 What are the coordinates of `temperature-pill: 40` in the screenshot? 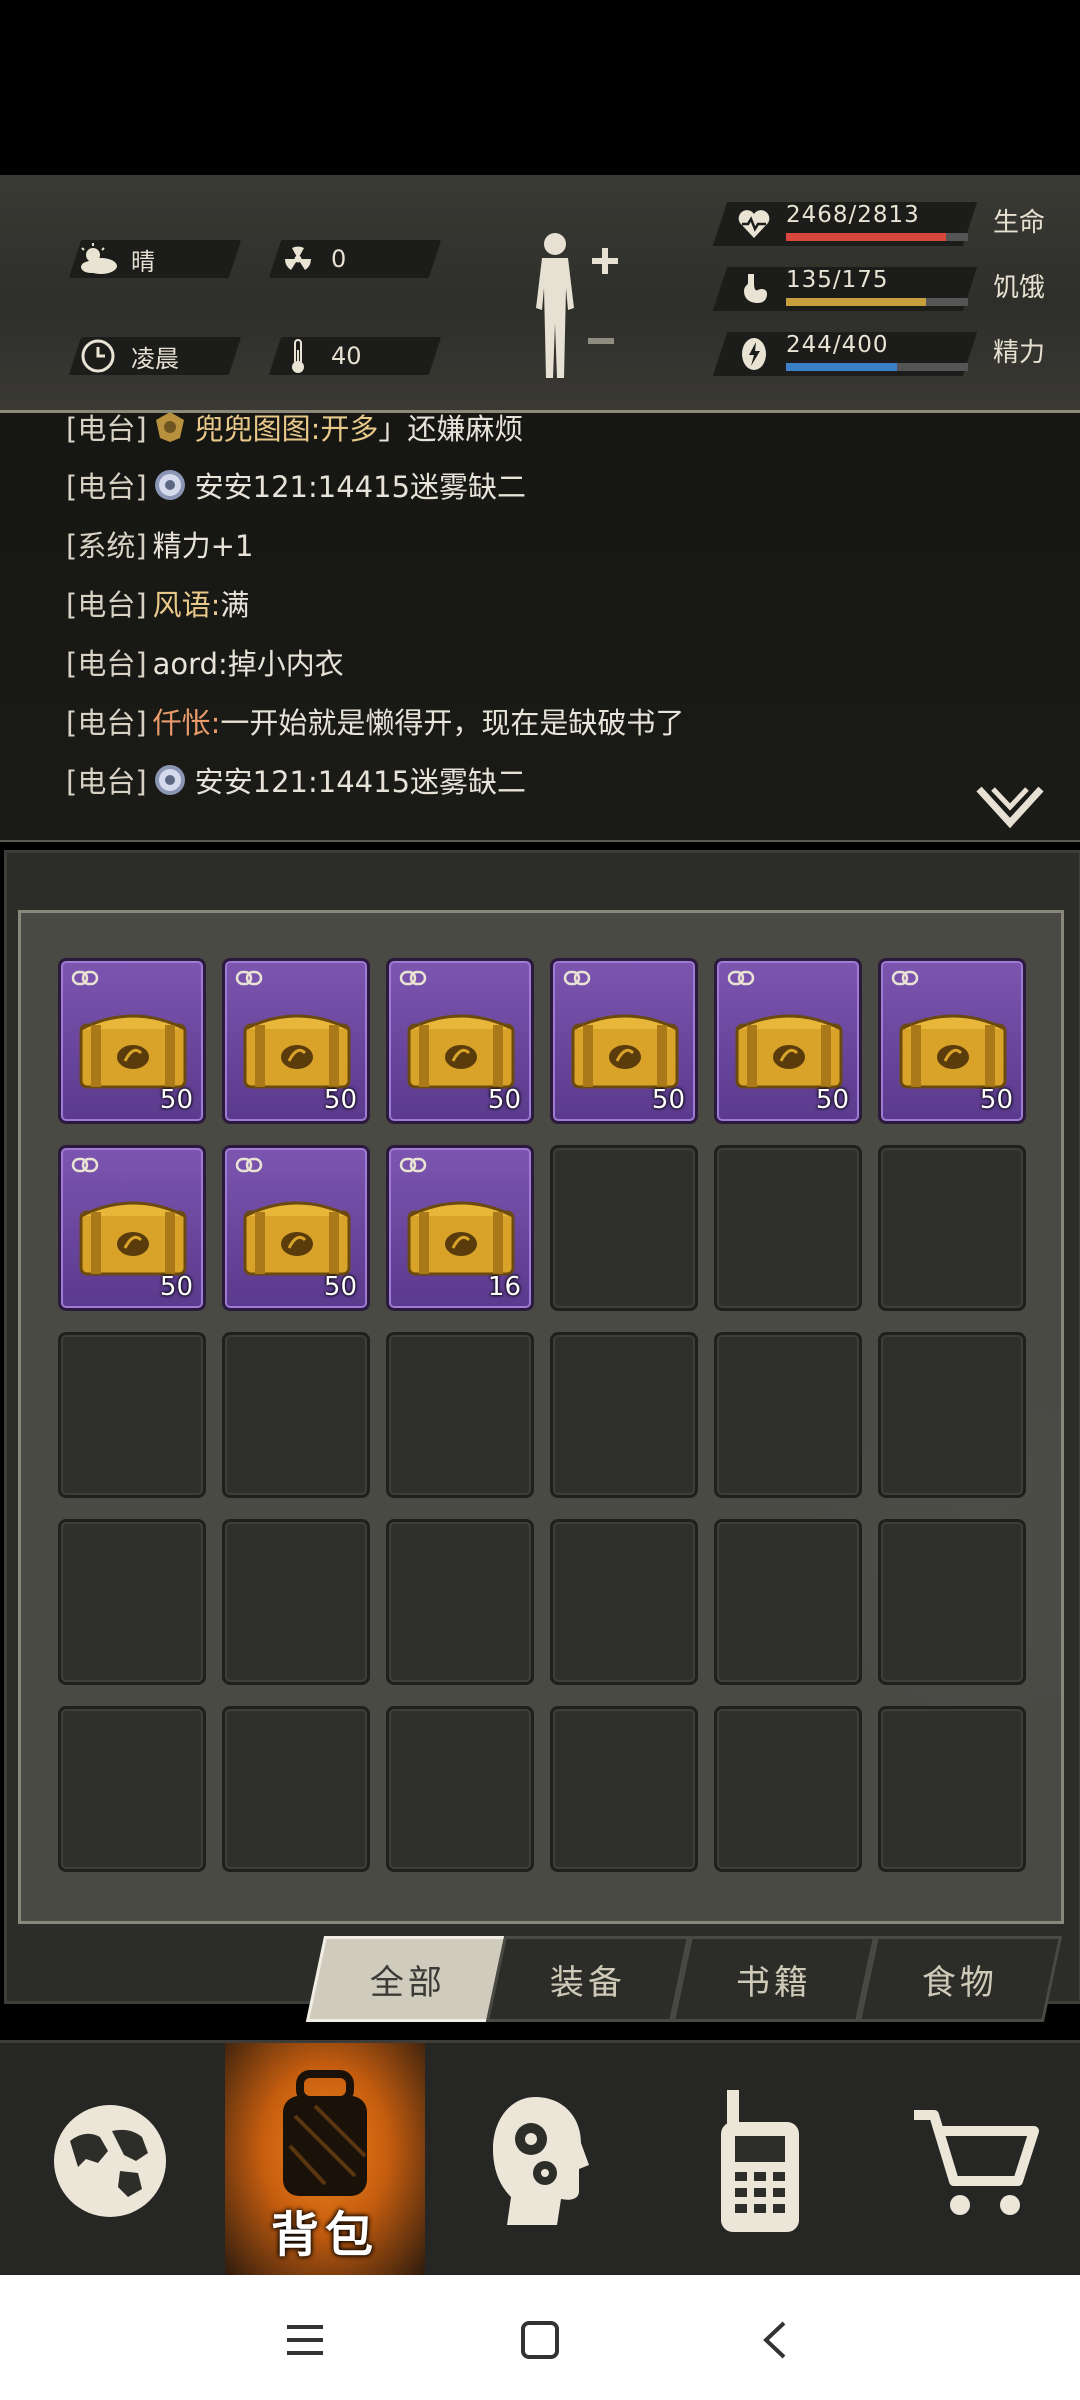 It's located at (355, 356).